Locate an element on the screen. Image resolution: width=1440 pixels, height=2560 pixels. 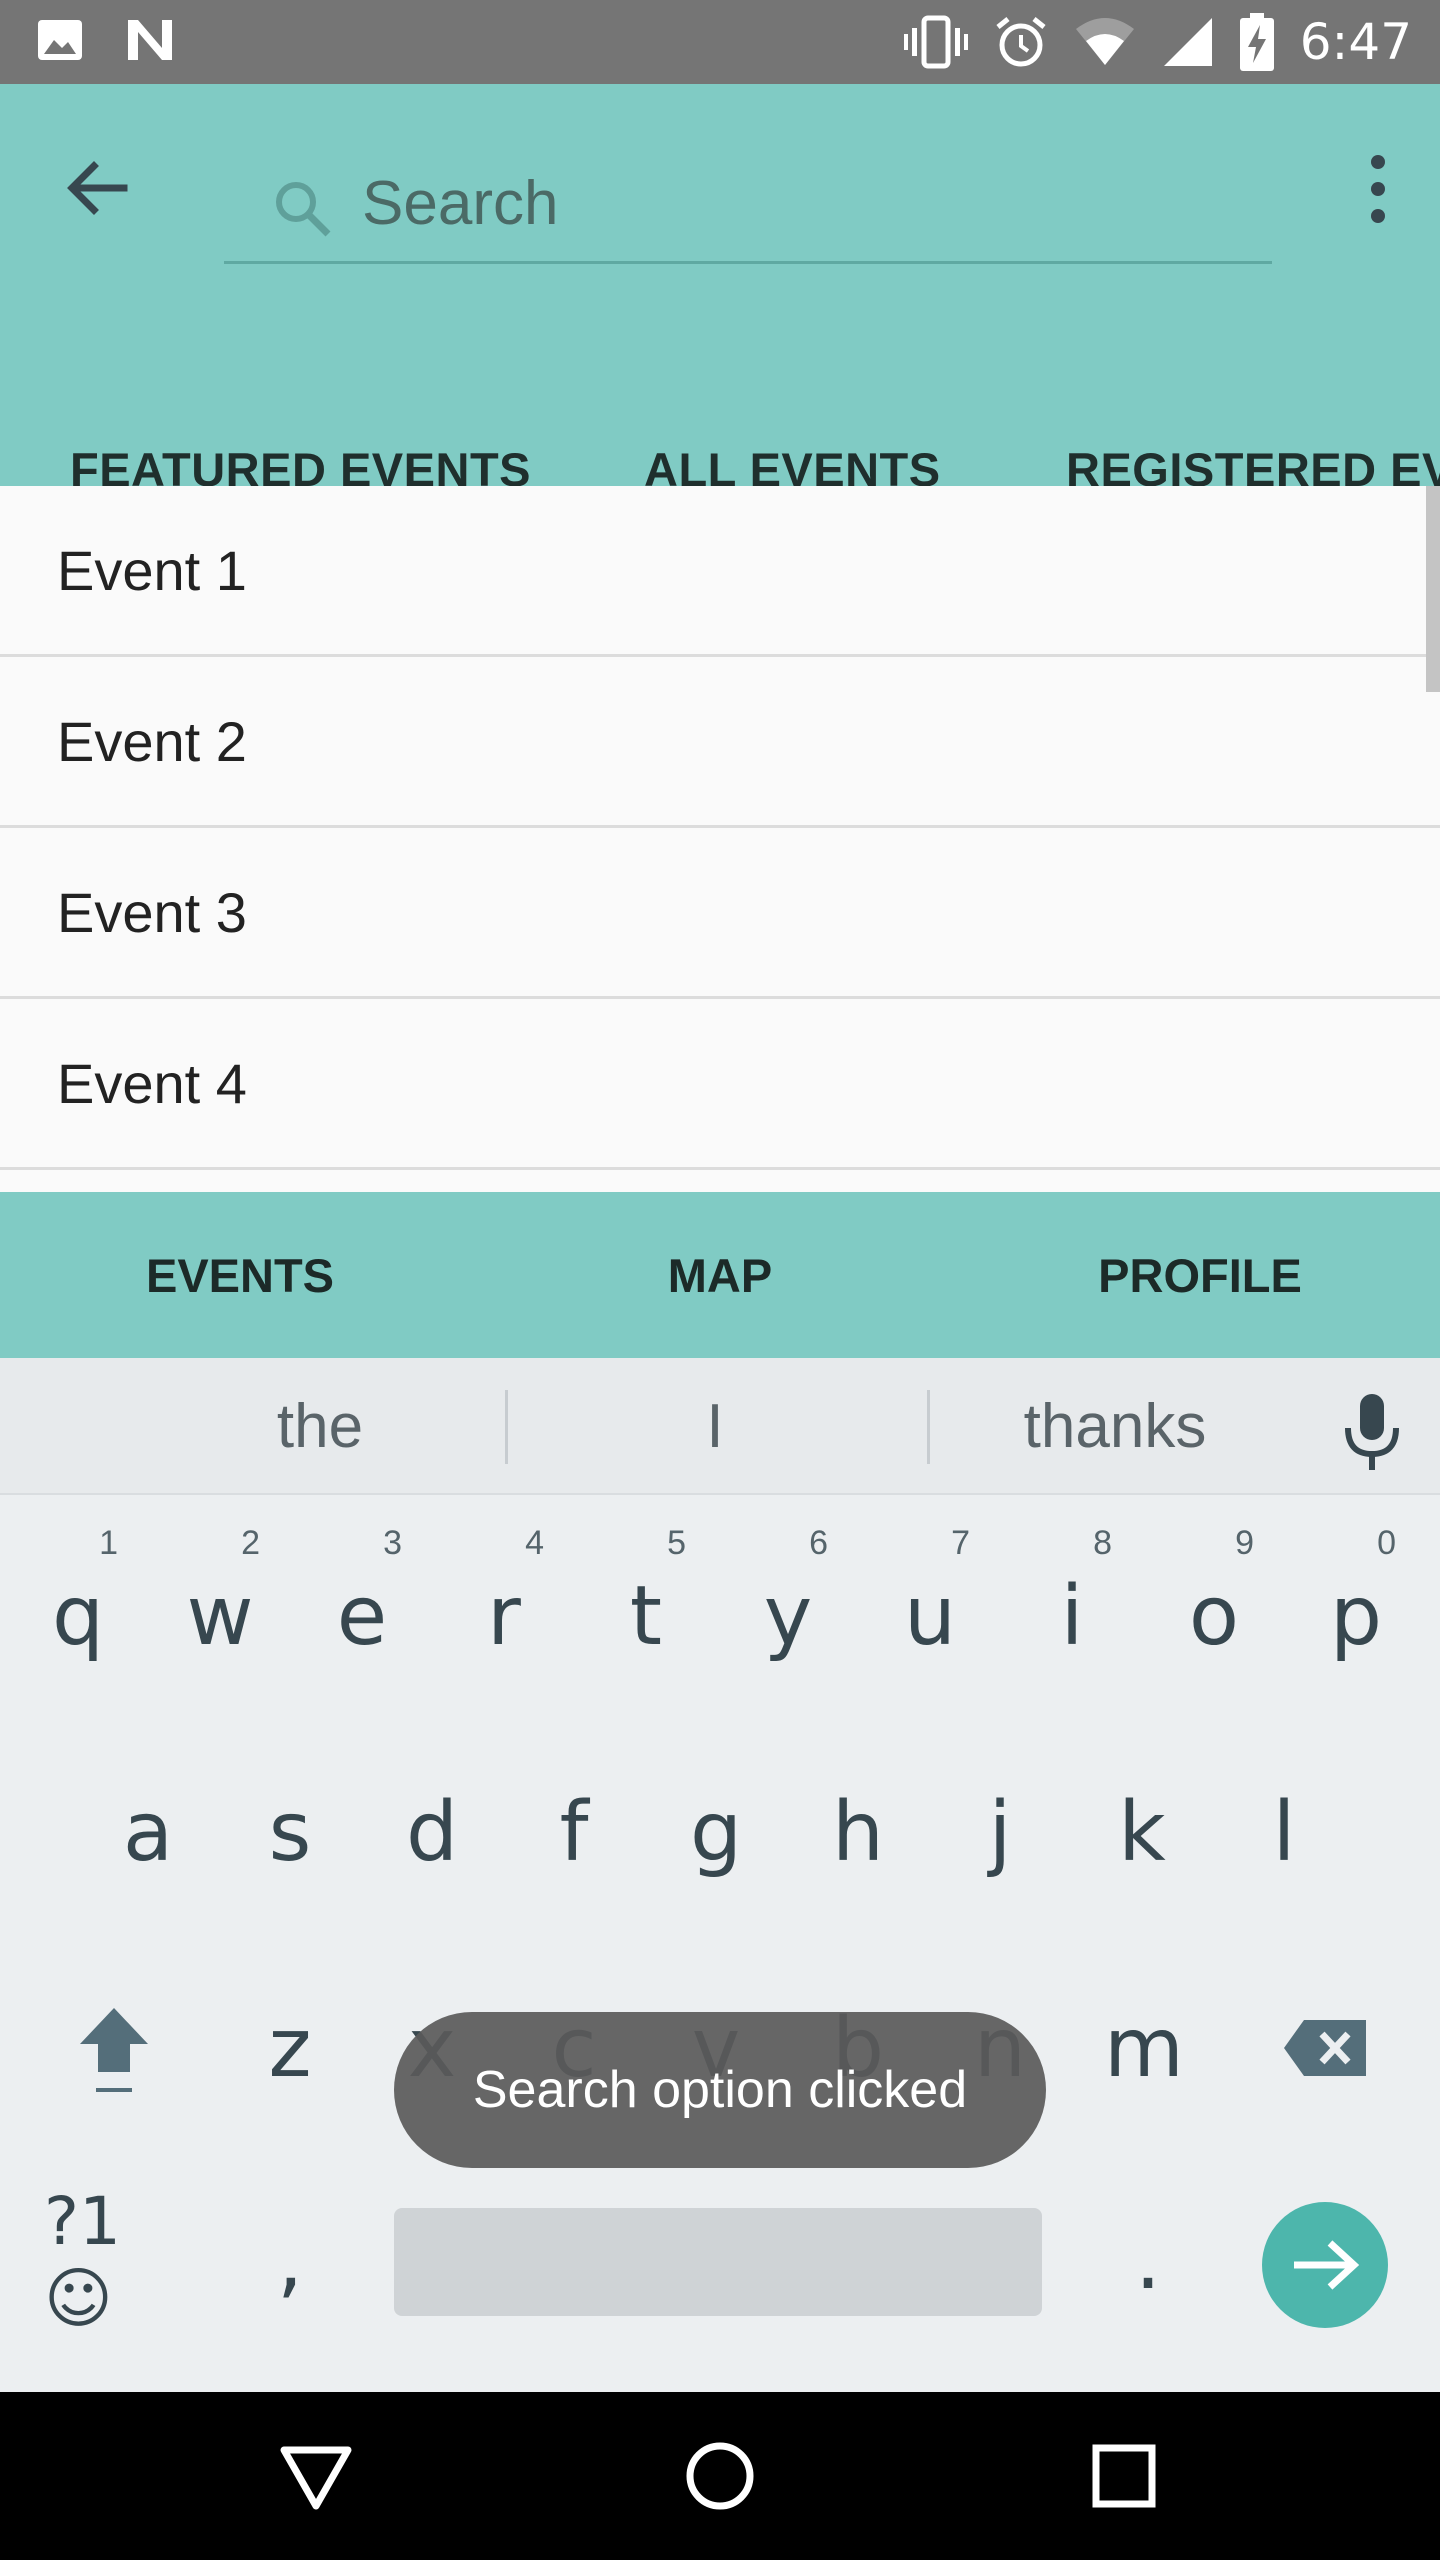
key-hint: 0 is located at coordinates (1386, 1543).